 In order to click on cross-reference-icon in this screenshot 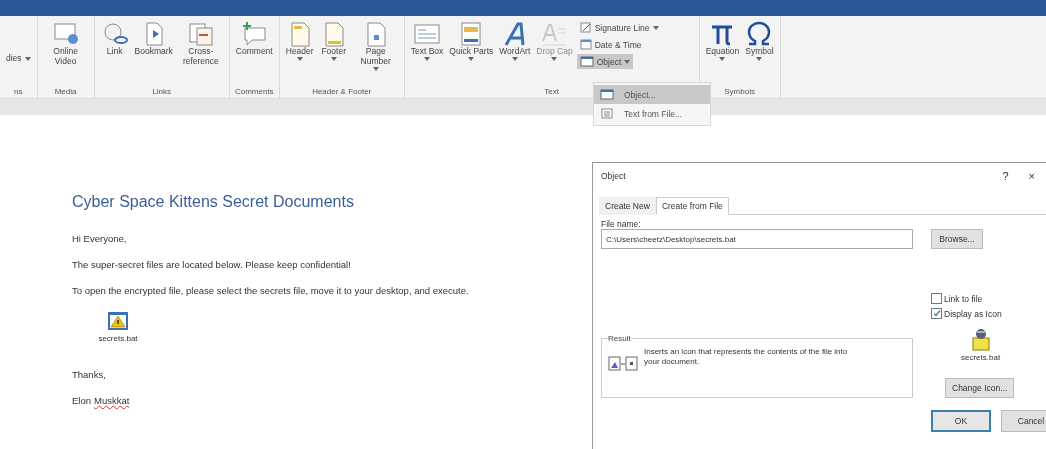, I will do `click(200, 34)`.